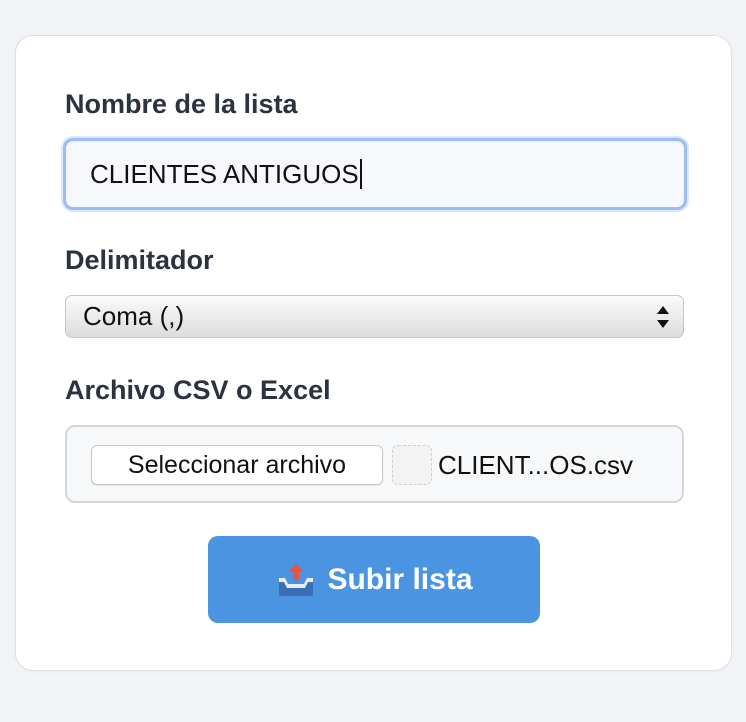 The height and width of the screenshot is (722, 746). I want to click on outbox-tray-icon, so click(296, 579).